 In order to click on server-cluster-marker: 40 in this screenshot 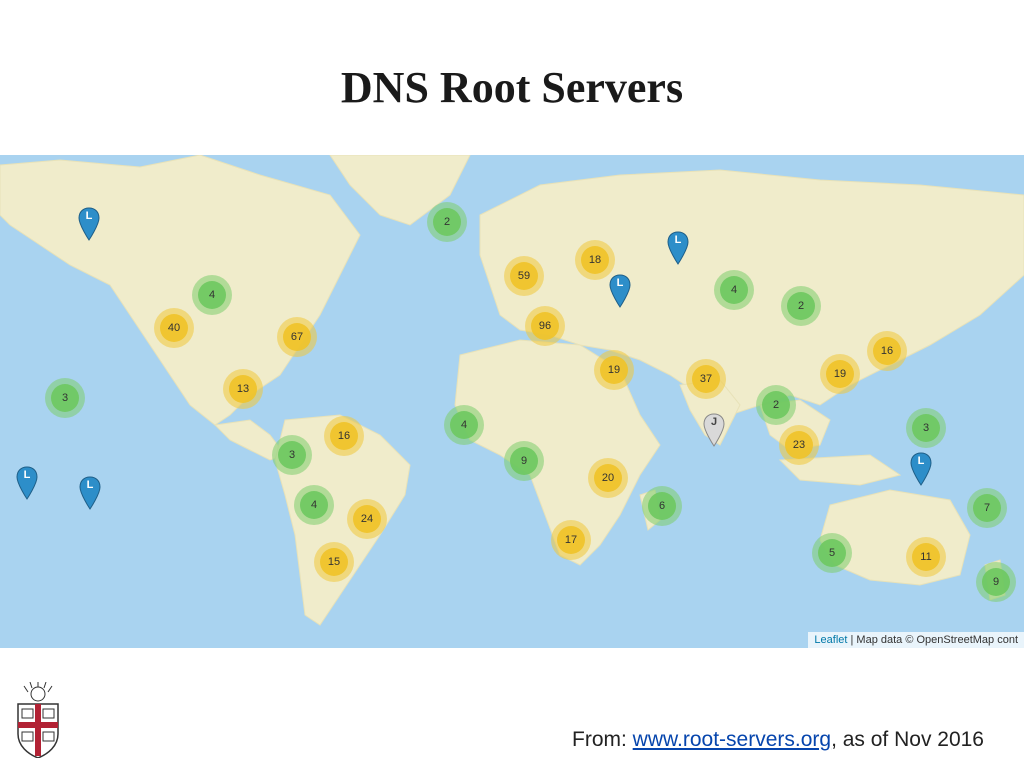, I will do `click(174, 328)`.